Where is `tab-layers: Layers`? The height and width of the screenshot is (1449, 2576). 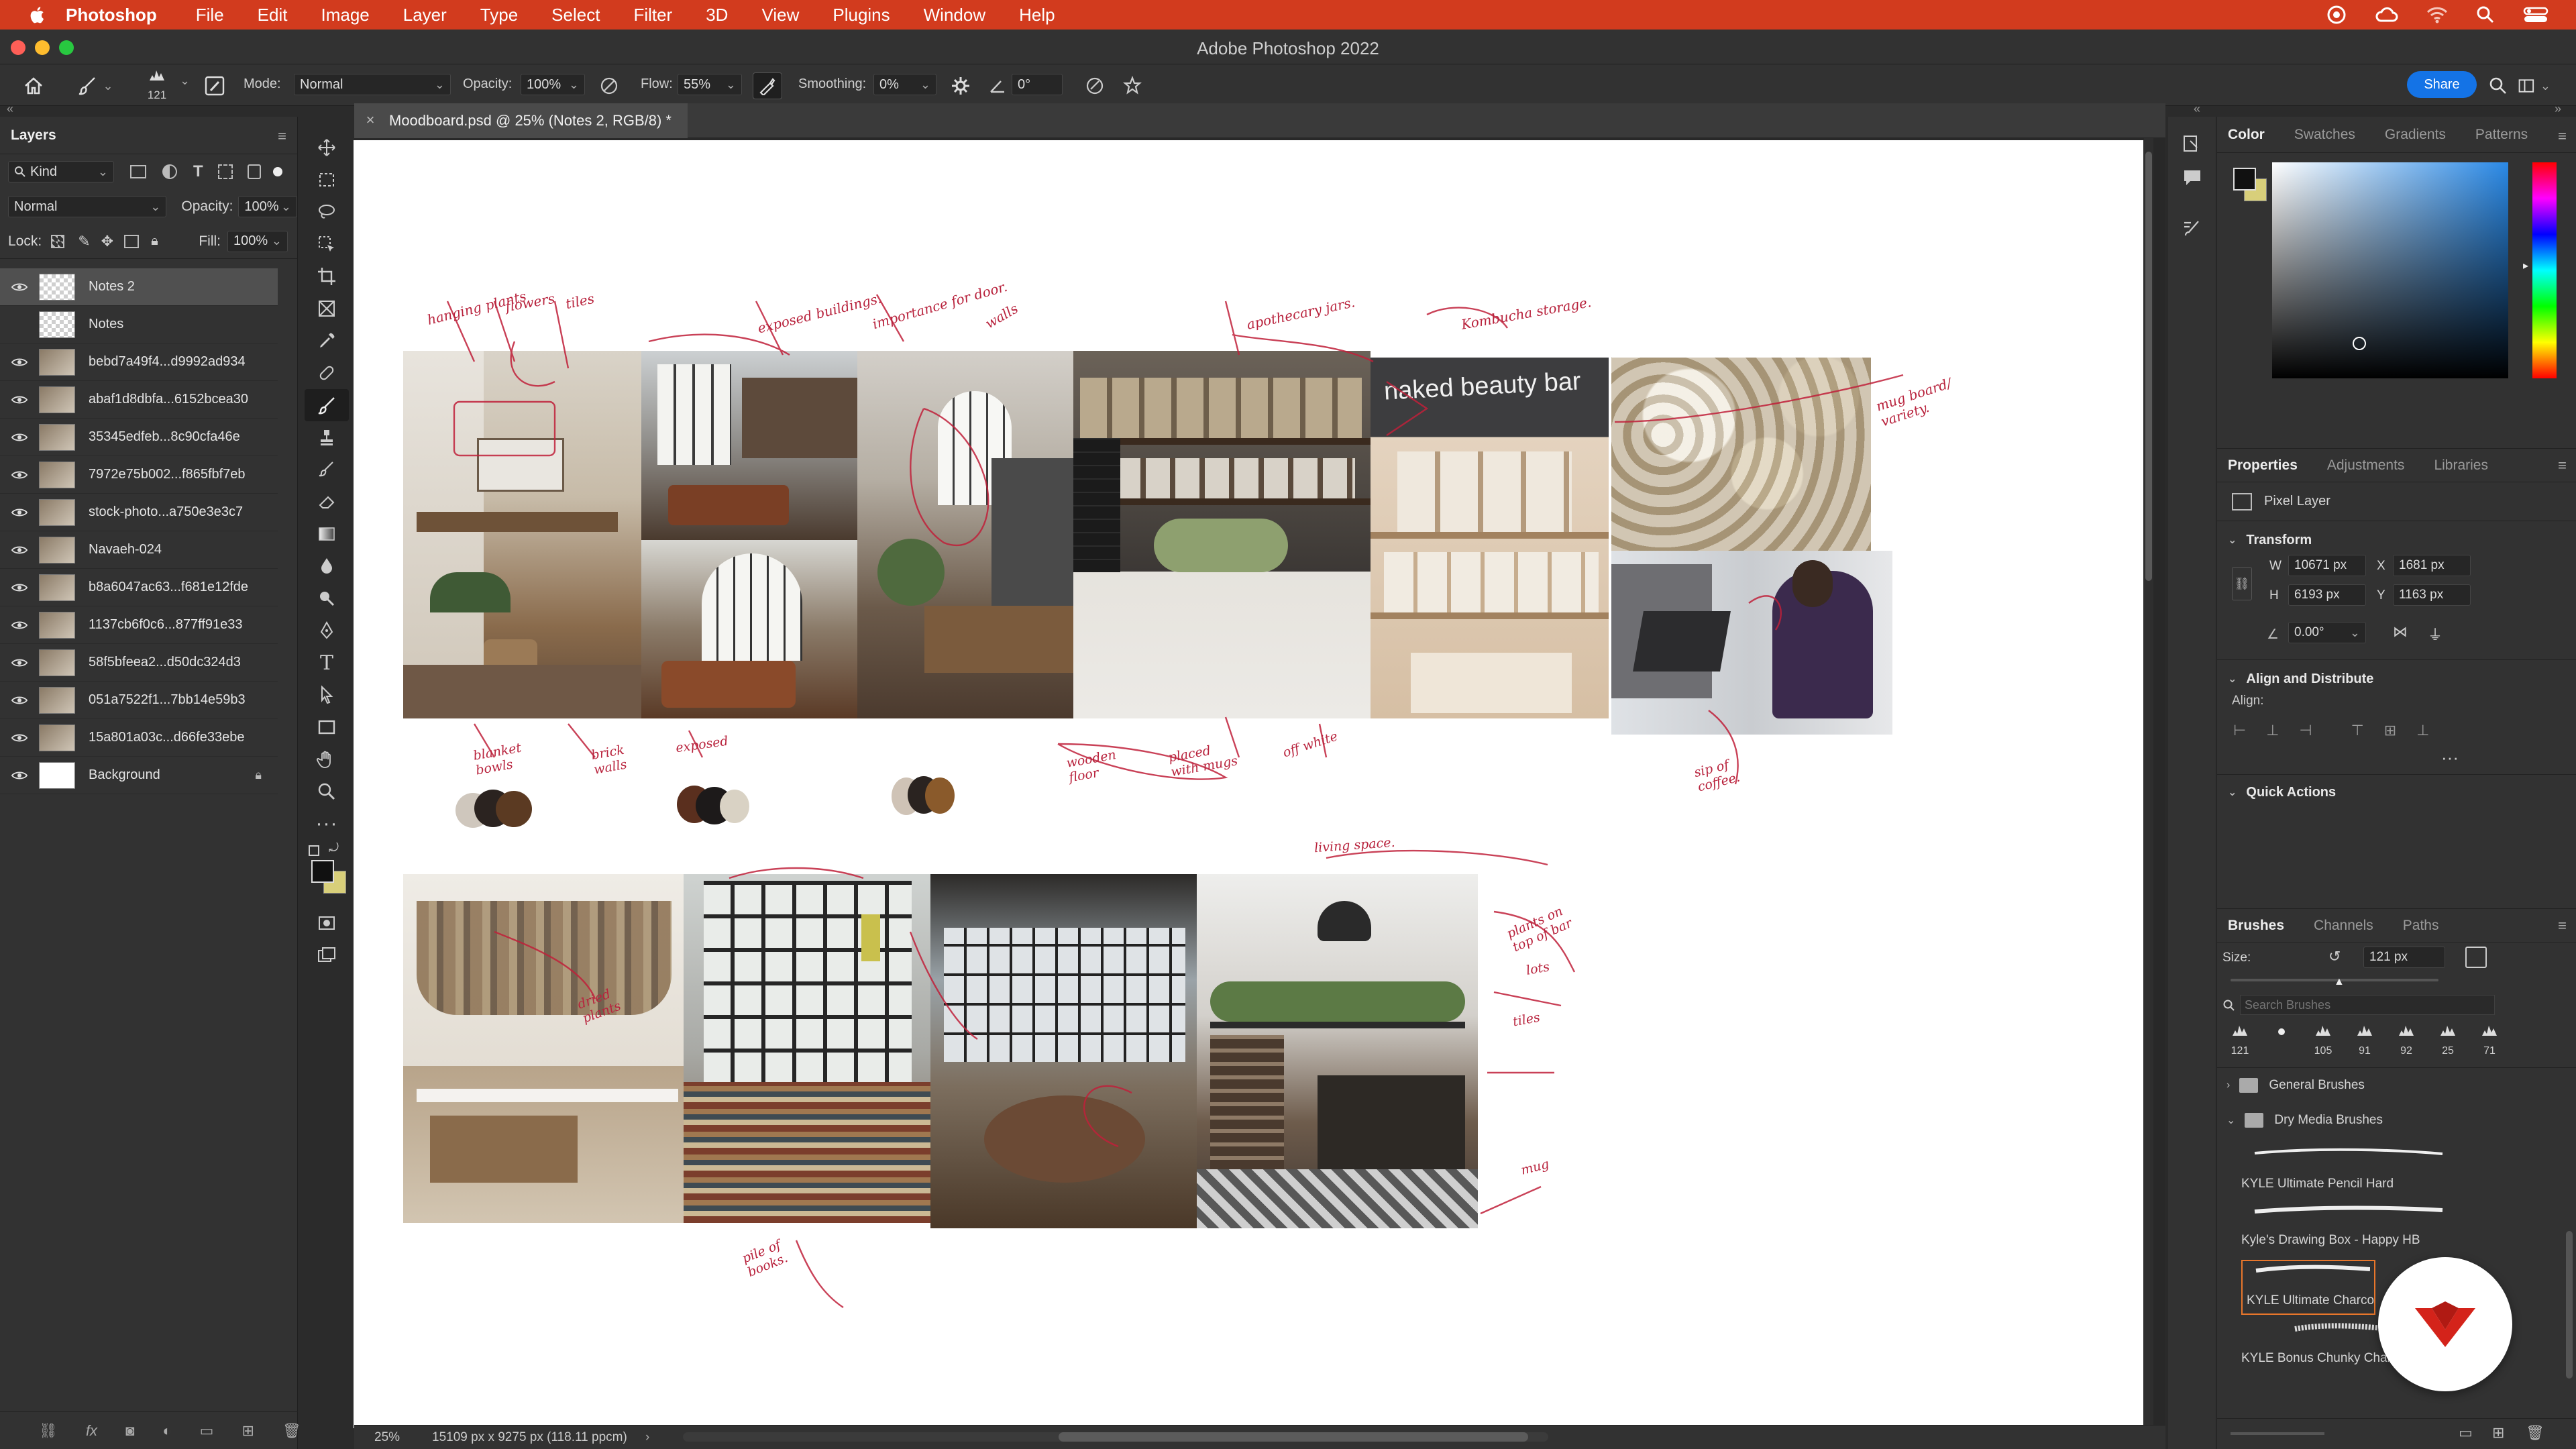 tab-layers: Layers is located at coordinates (33, 135).